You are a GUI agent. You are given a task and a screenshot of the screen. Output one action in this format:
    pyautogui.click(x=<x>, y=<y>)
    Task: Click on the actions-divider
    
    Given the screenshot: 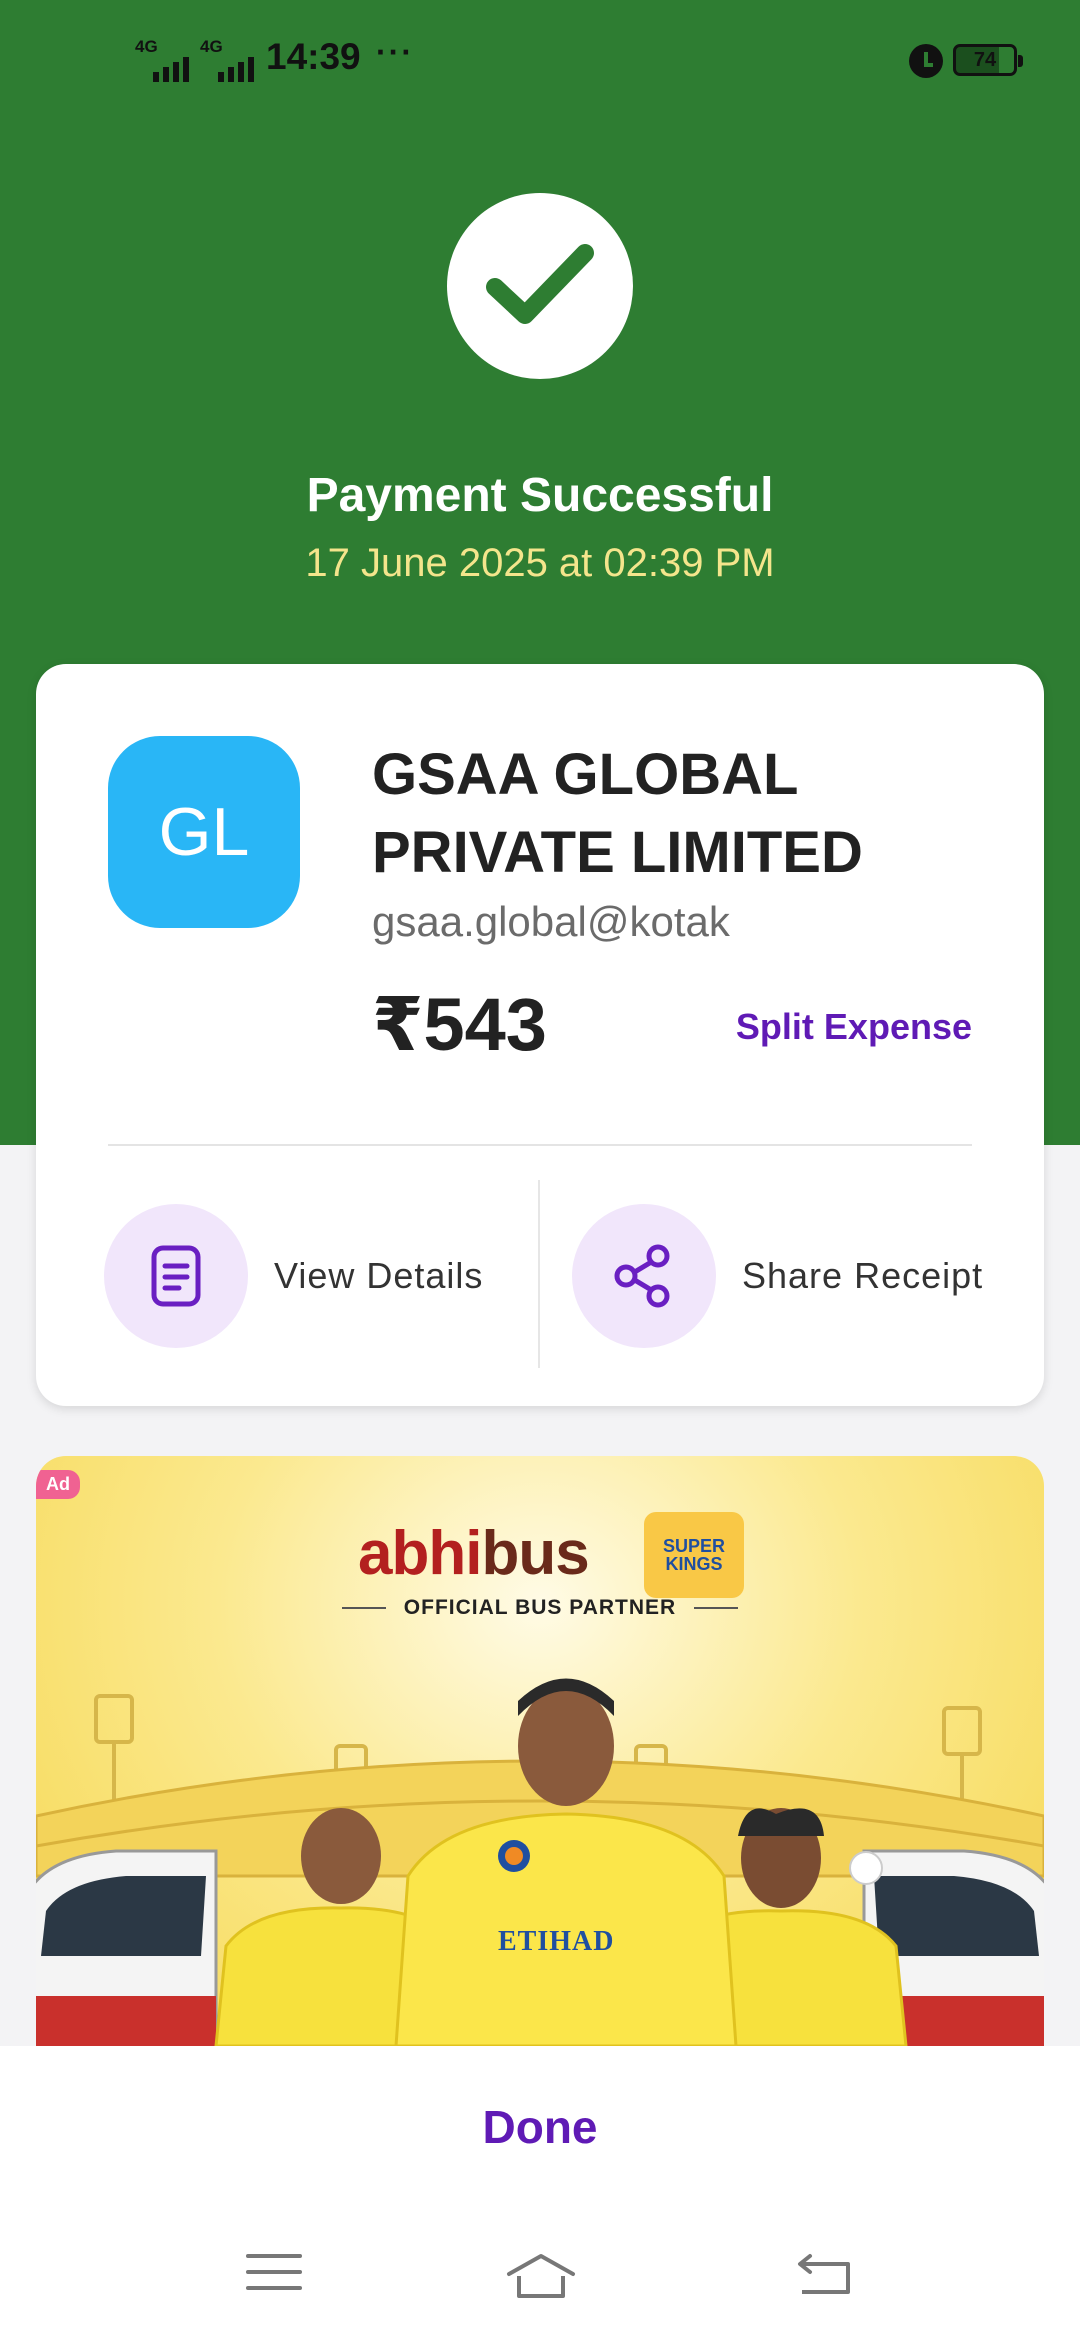 What is the action you would take?
    pyautogui.click(x=539, y=1274)
    